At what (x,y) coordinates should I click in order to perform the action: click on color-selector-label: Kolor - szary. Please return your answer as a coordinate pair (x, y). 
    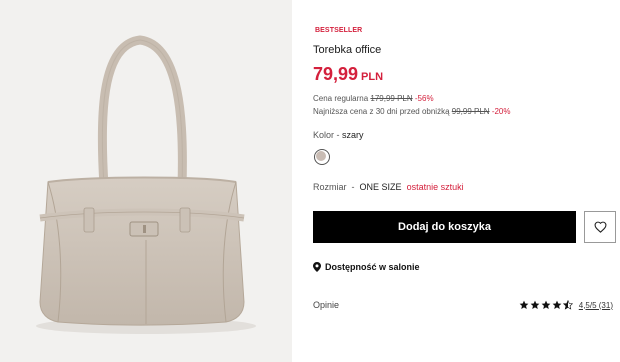
    Looking at the image, I should click on (338, 135).